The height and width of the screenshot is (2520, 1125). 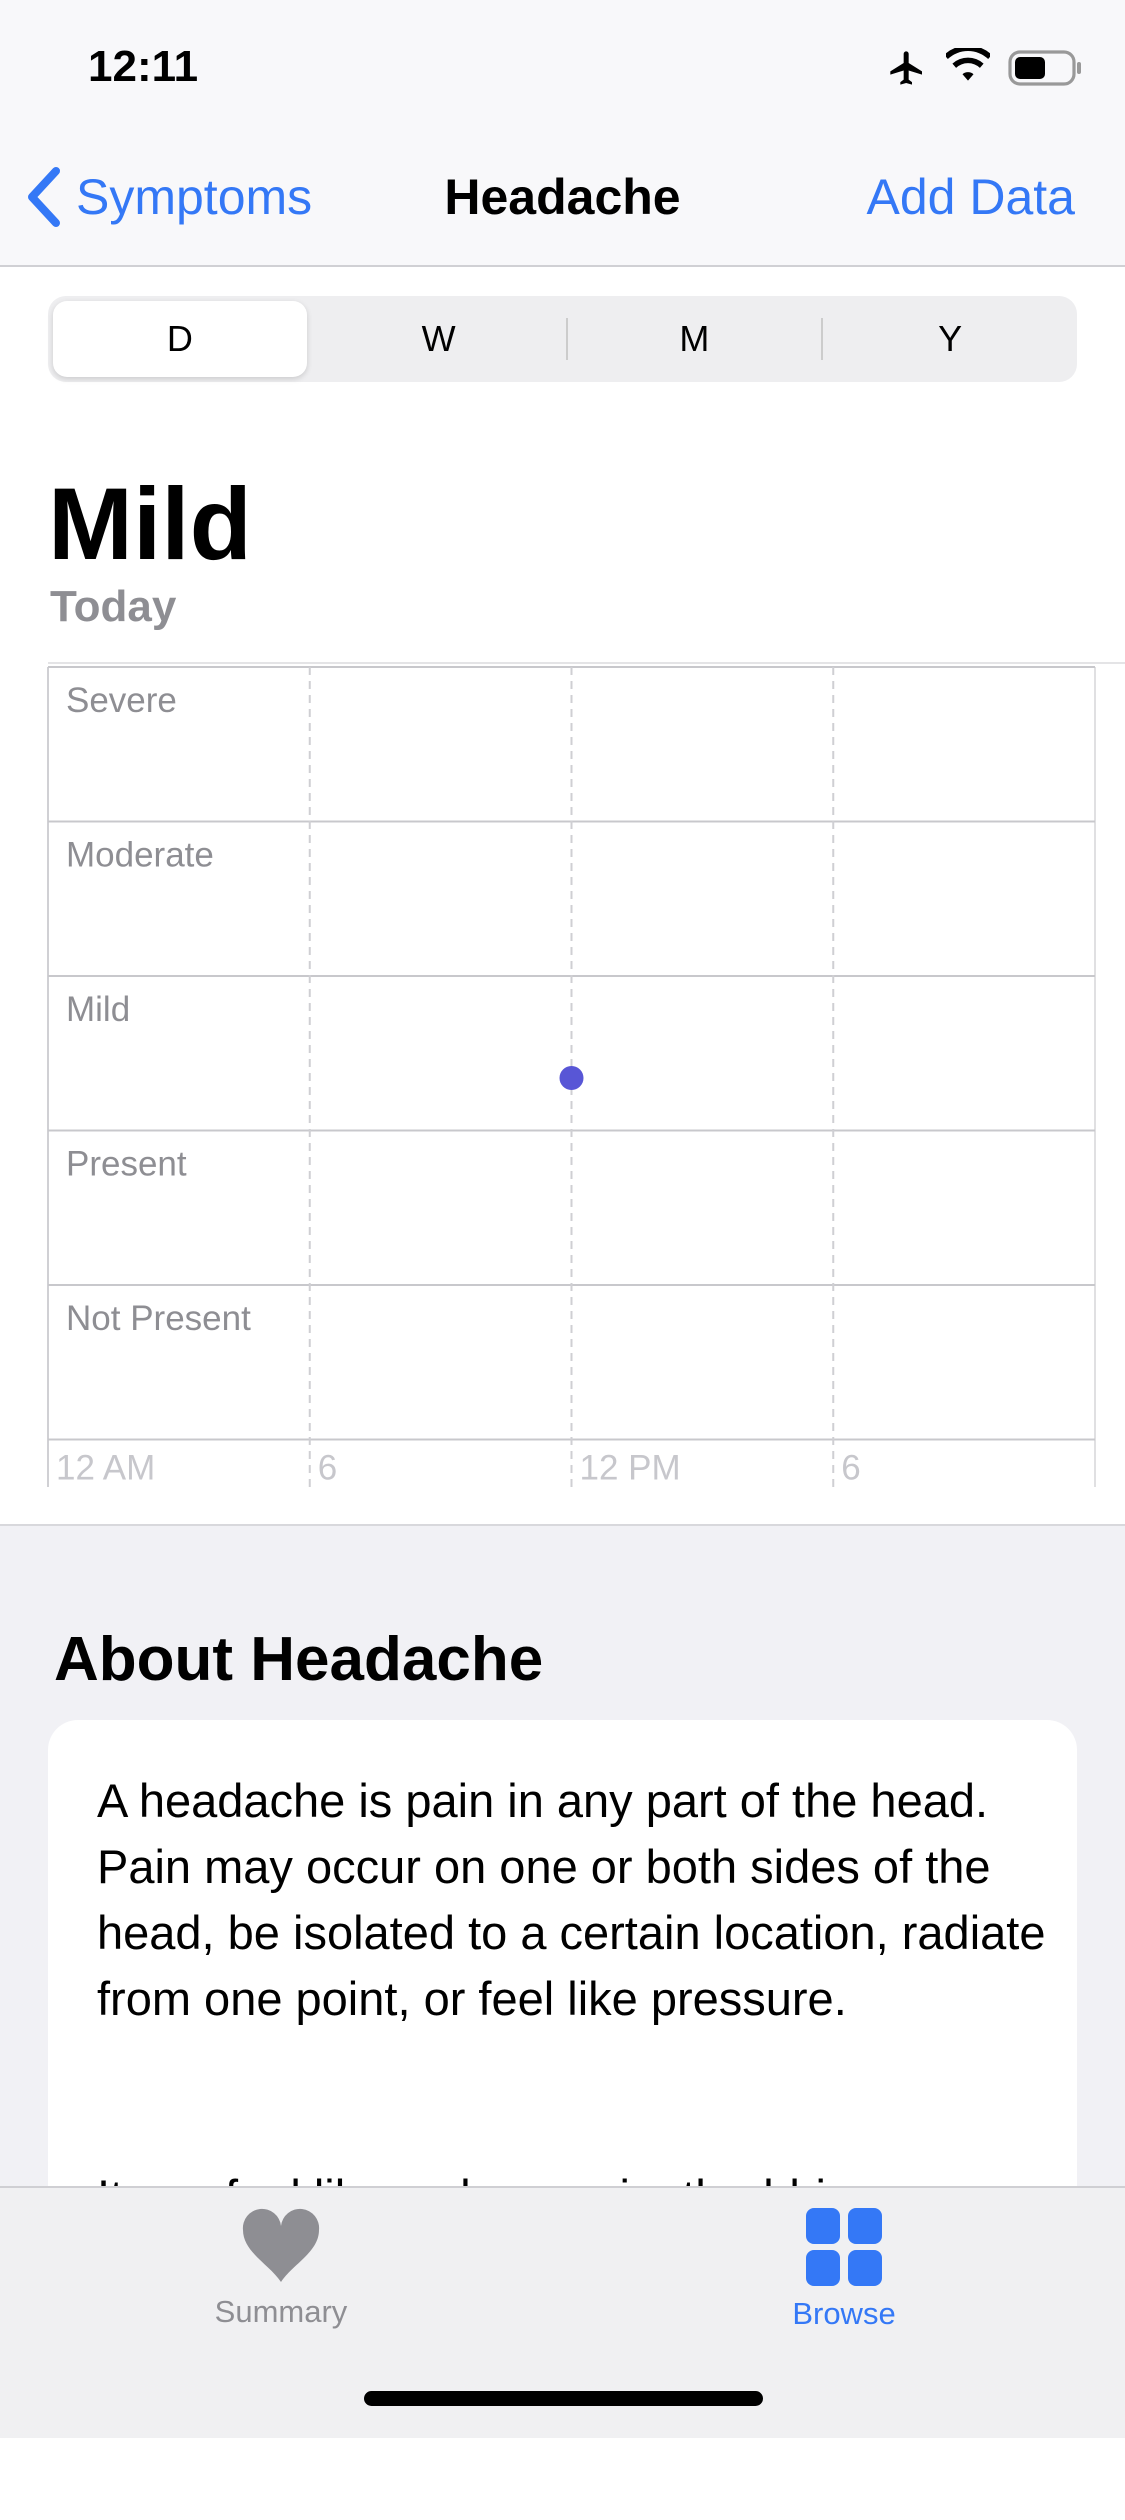 I want to click on tab-browse: Browse, so click(x=844, y=2270).